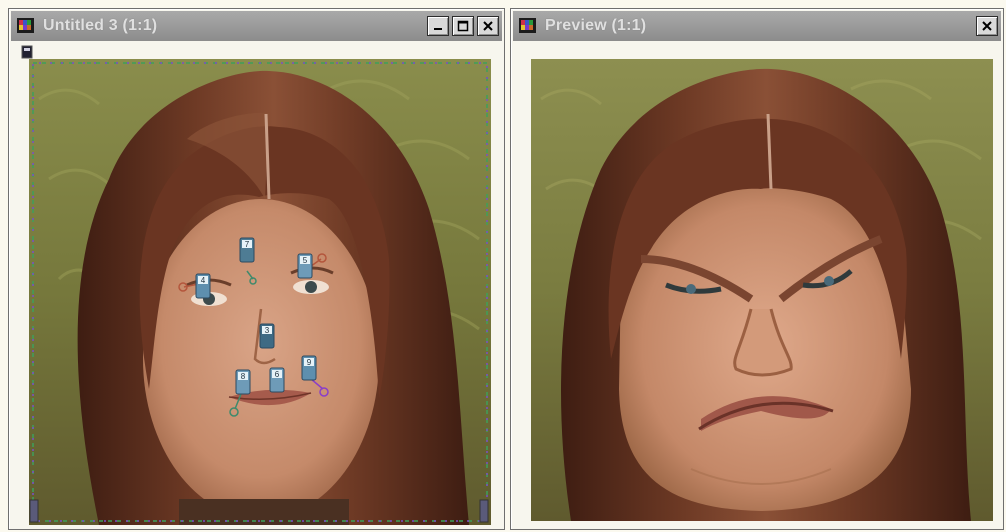  Describe the element at coordinates (596, 25) in the screenshot. I see `preview-window-title: Preview (1:1)` at that location.